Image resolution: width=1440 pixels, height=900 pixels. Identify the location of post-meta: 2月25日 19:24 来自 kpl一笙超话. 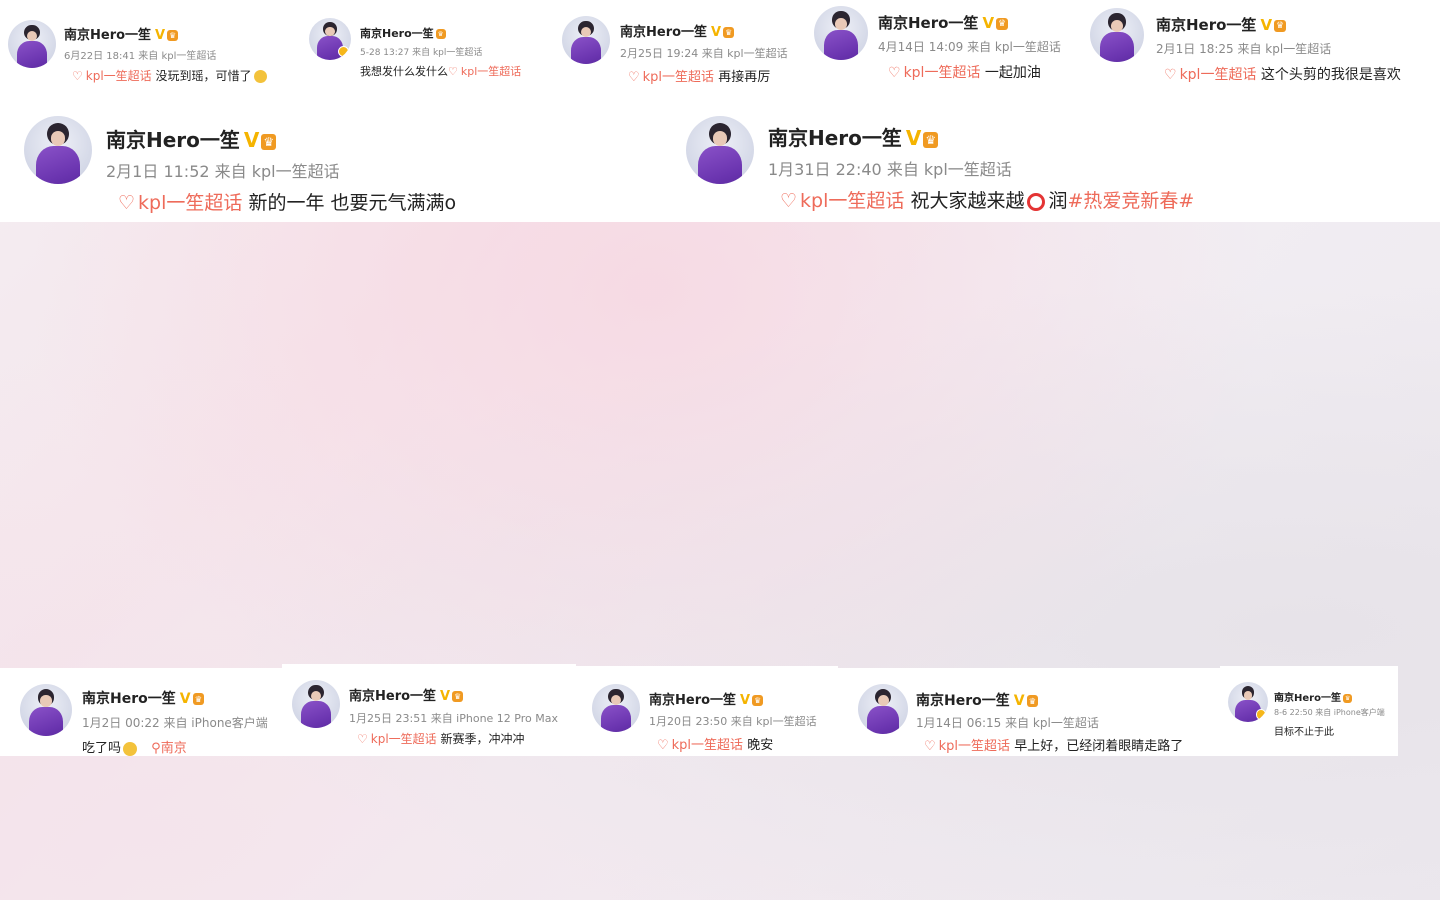
(704, 53).